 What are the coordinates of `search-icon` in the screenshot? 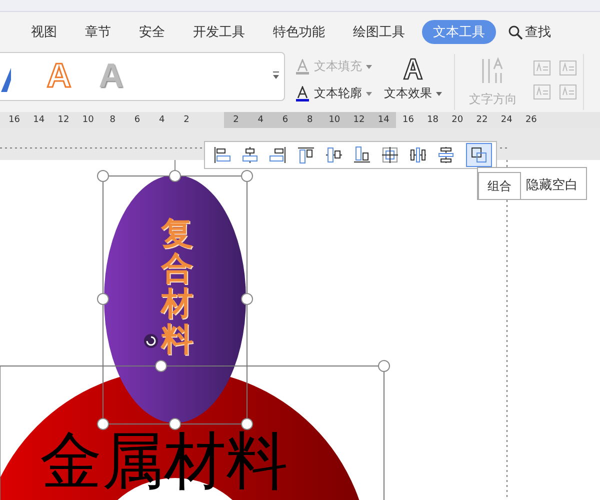 It's located at (515, 32).